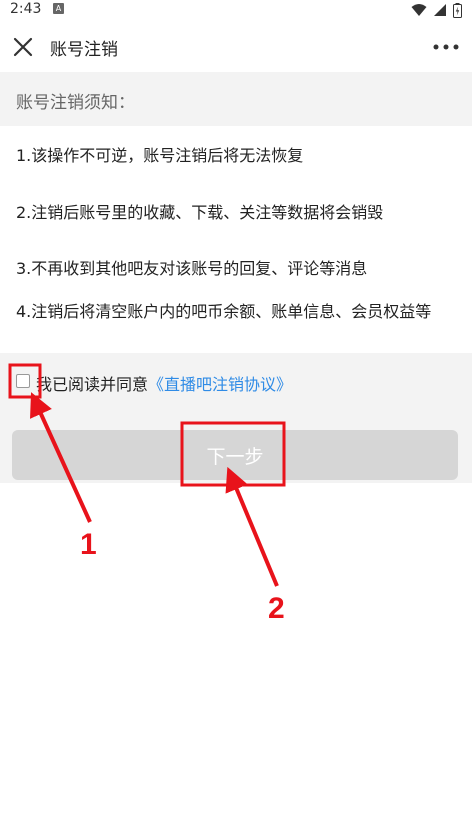 Image resolution: width=472 pixels, height=835 pixels. I want to click on annotation-label-2: 2, so click(276, 608).